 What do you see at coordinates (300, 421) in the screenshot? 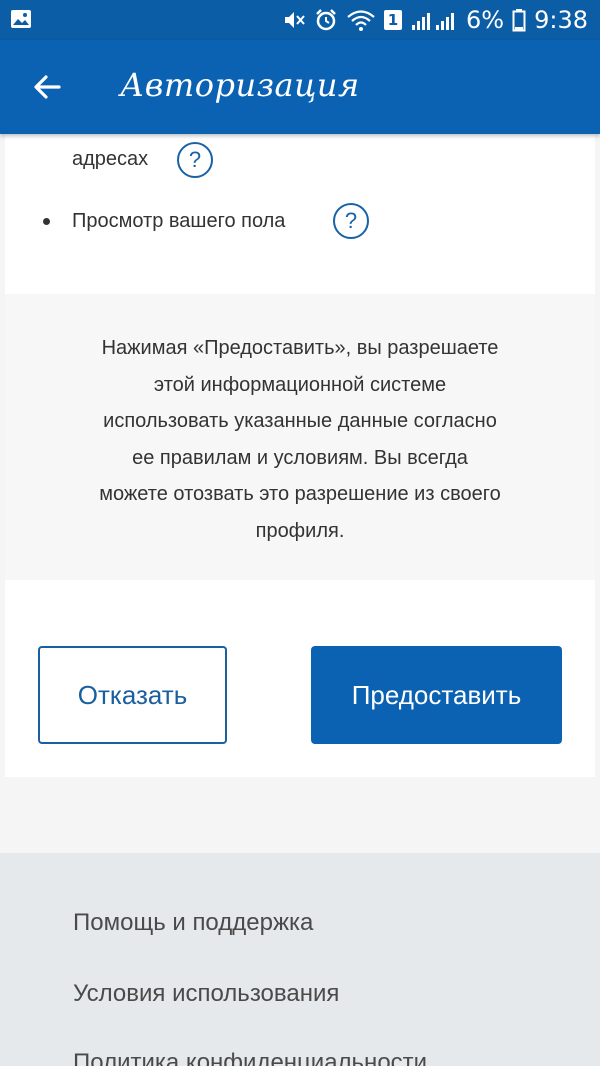
I see `notice-line: использовать указанные данные согласно` at bounding box center [300, 421].